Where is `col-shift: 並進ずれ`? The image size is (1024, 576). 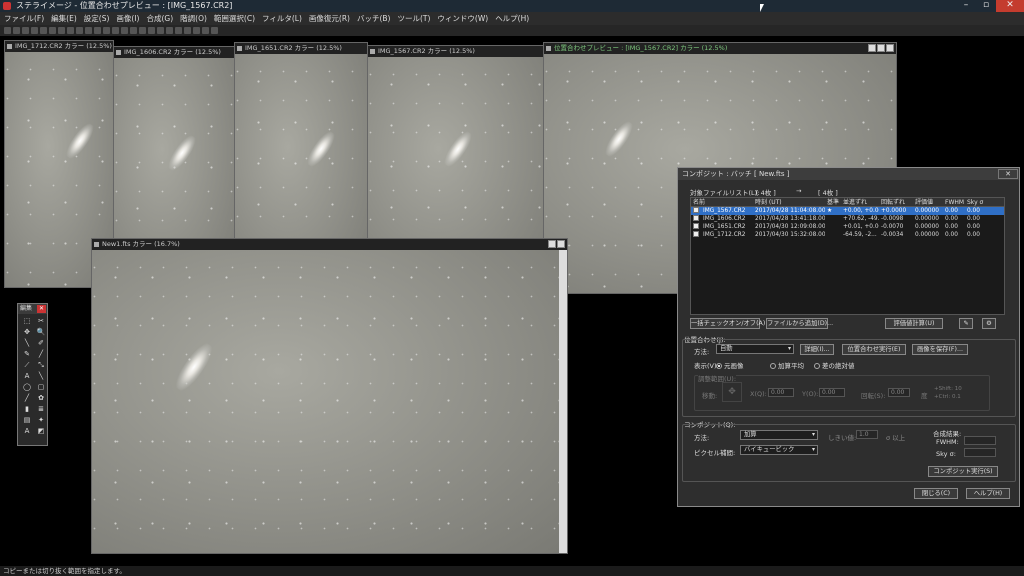 col-shift: 並進ずれ is located at coordinates (860, 202).